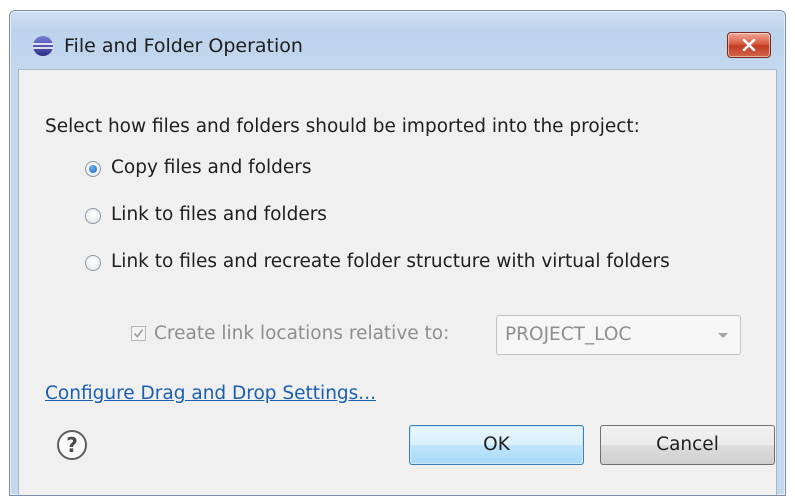  What do you see at coordinates (211, 168) in the screenshot?
I see `option-copy-label: Copy files and folders` at bounding box center [211, 168].